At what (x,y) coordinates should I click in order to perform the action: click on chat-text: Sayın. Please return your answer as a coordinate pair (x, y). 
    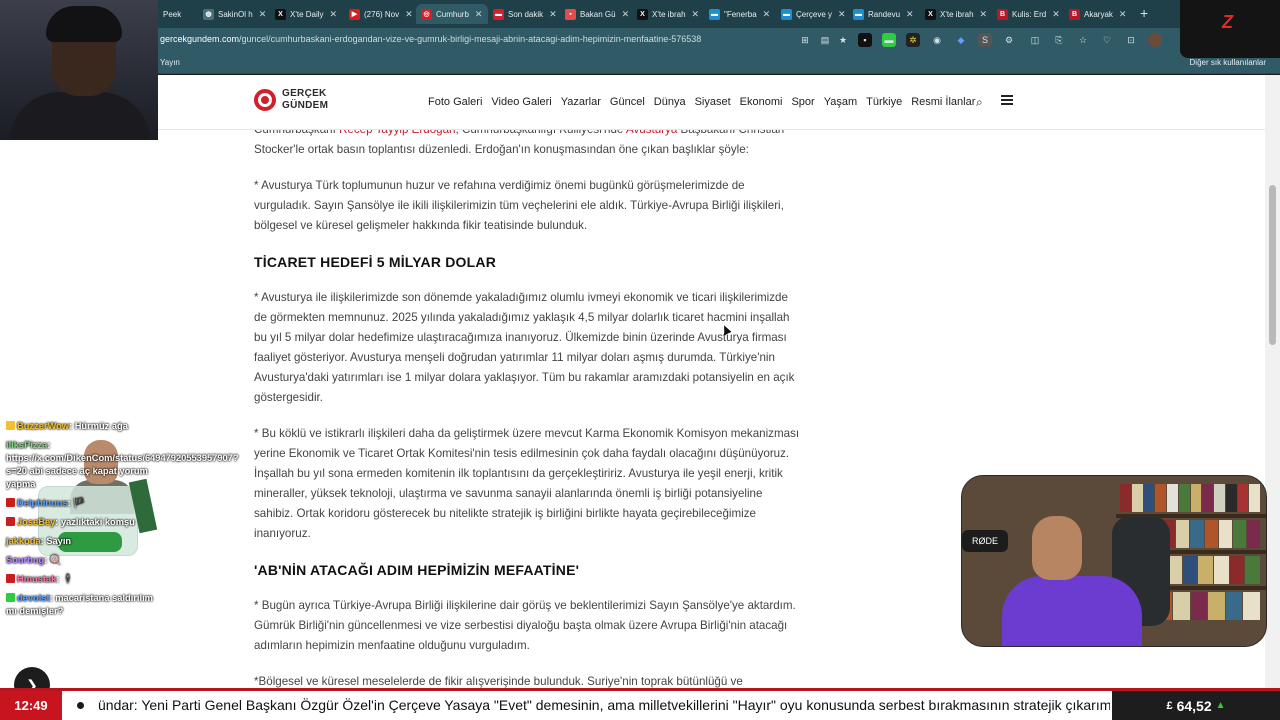
    Looking at the image, I should click on (59, 541).